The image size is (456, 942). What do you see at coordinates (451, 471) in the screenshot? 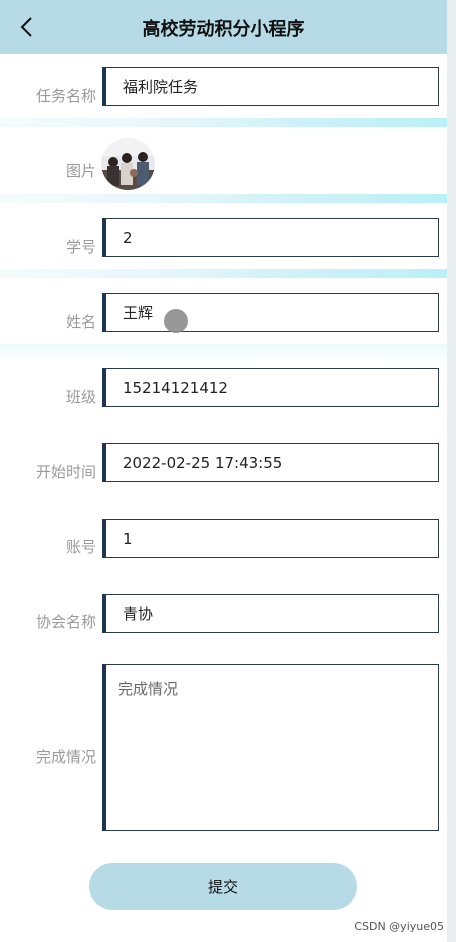
I see `window-edge` at bounding box center [451, 471].